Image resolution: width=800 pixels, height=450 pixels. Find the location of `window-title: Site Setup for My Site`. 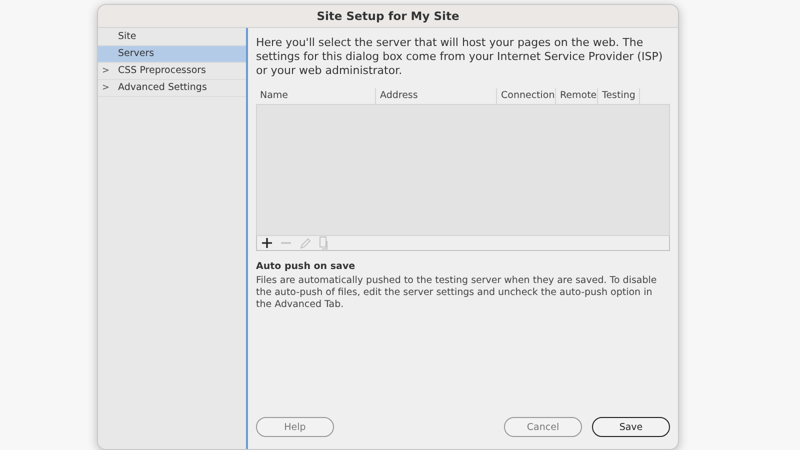

window-title: Site Setup for My Site is located at coordinates (388, 16).